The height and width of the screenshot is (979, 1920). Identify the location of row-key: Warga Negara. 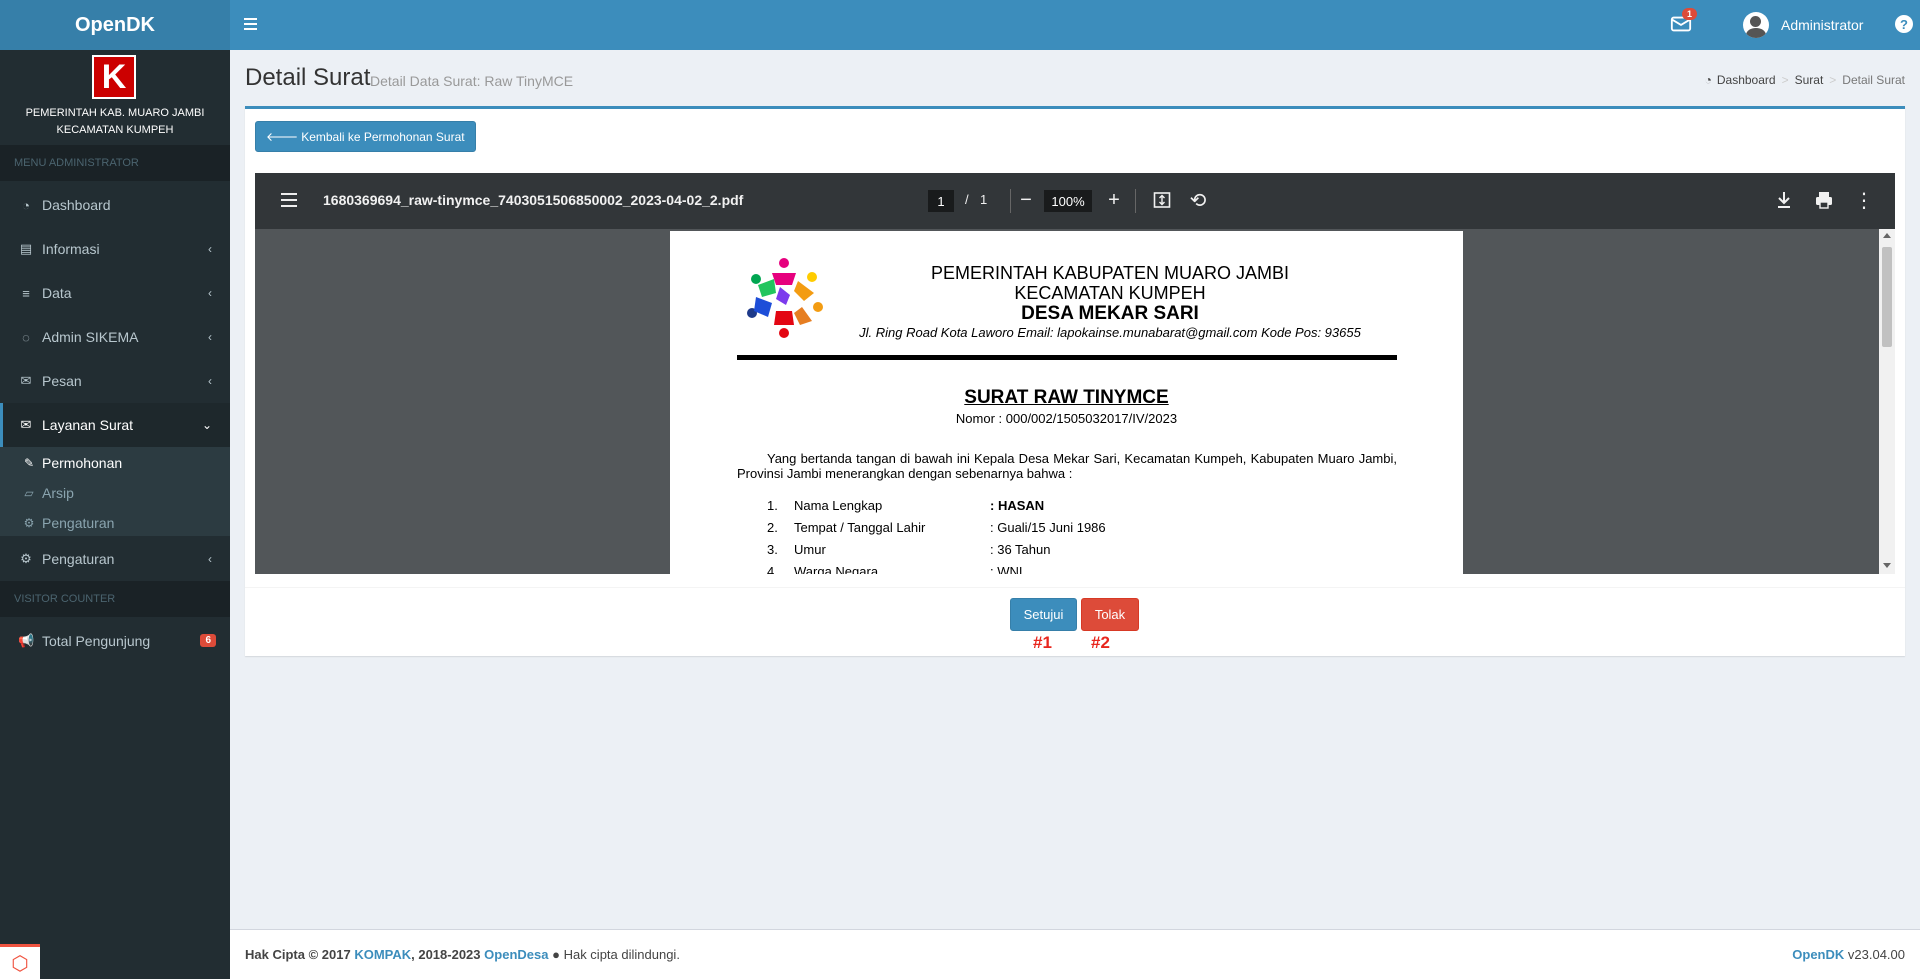
(836, 569).